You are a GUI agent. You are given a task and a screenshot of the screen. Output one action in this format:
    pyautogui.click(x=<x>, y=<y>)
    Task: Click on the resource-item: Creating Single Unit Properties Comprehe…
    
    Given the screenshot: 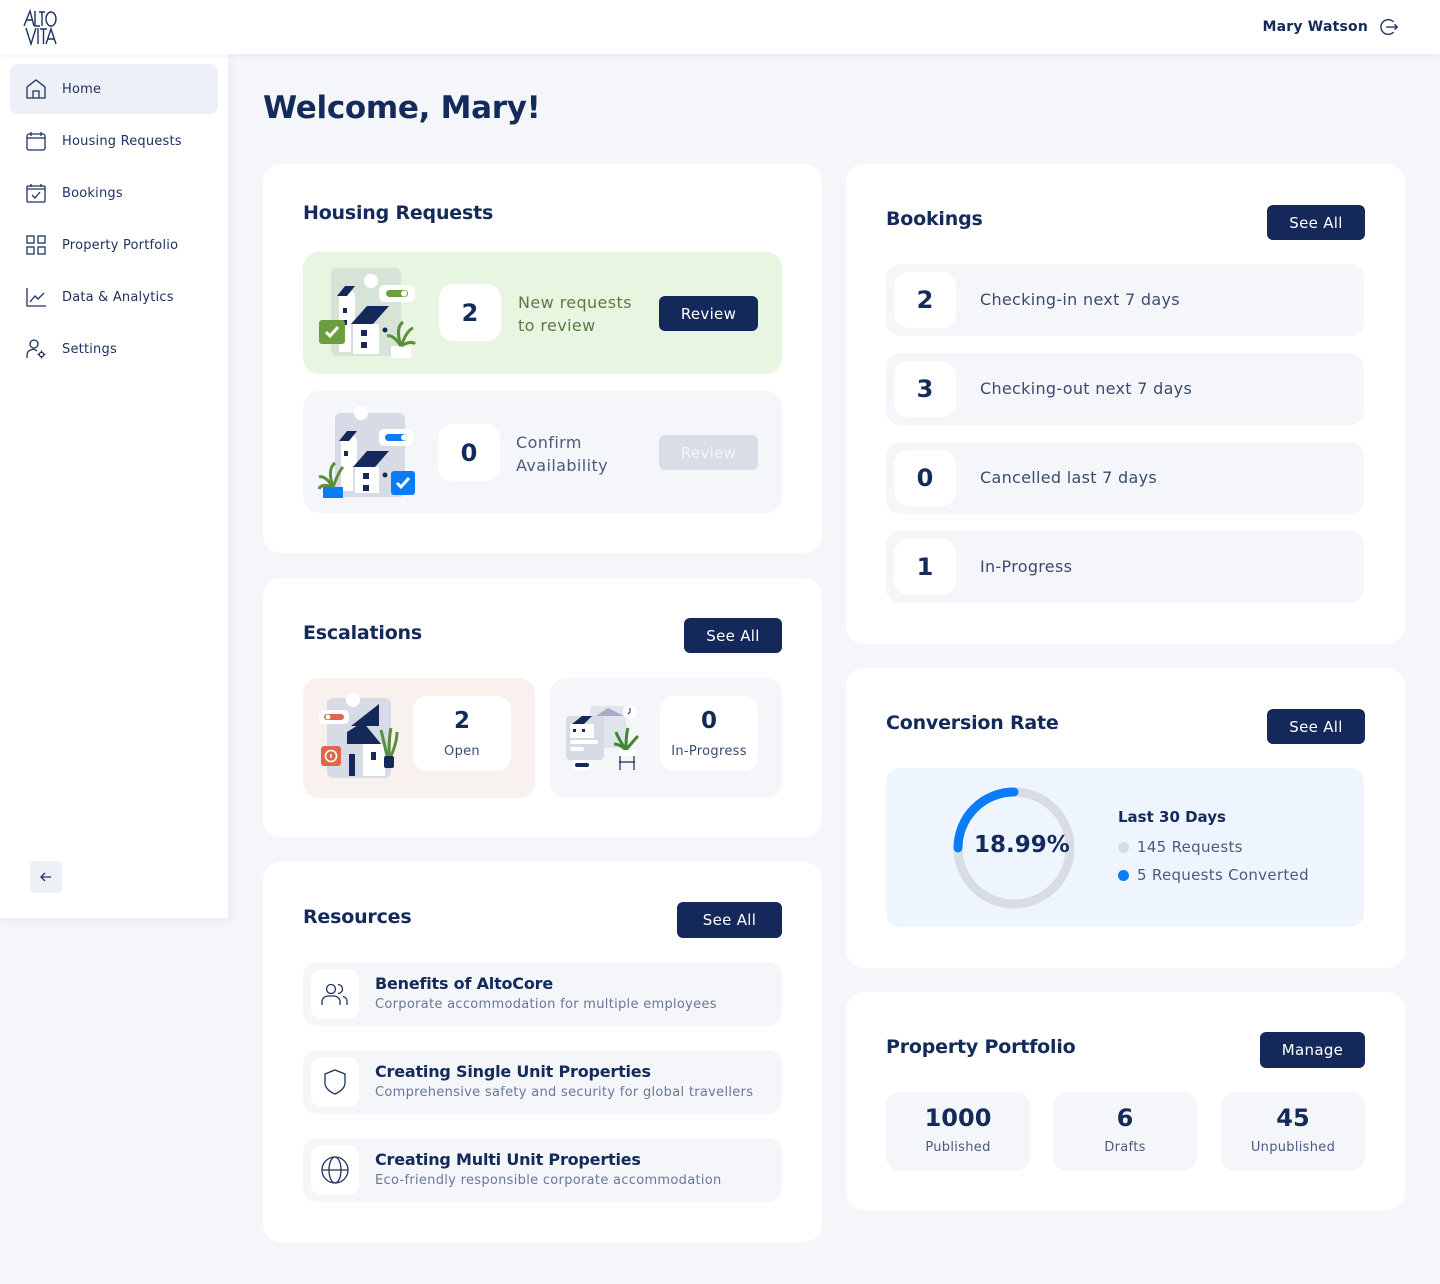 What is the action you would take?
    pyautogui.click(x=542, y=1082)
    